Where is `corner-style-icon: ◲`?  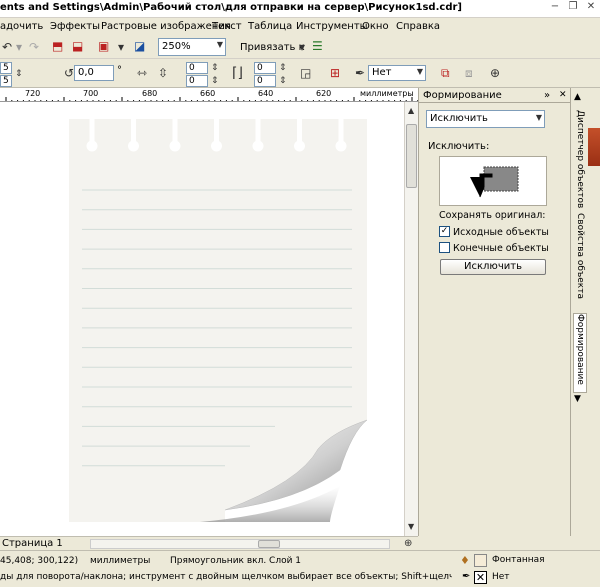
corner-style-icon: ◲ is located at coordinates (305, 73).